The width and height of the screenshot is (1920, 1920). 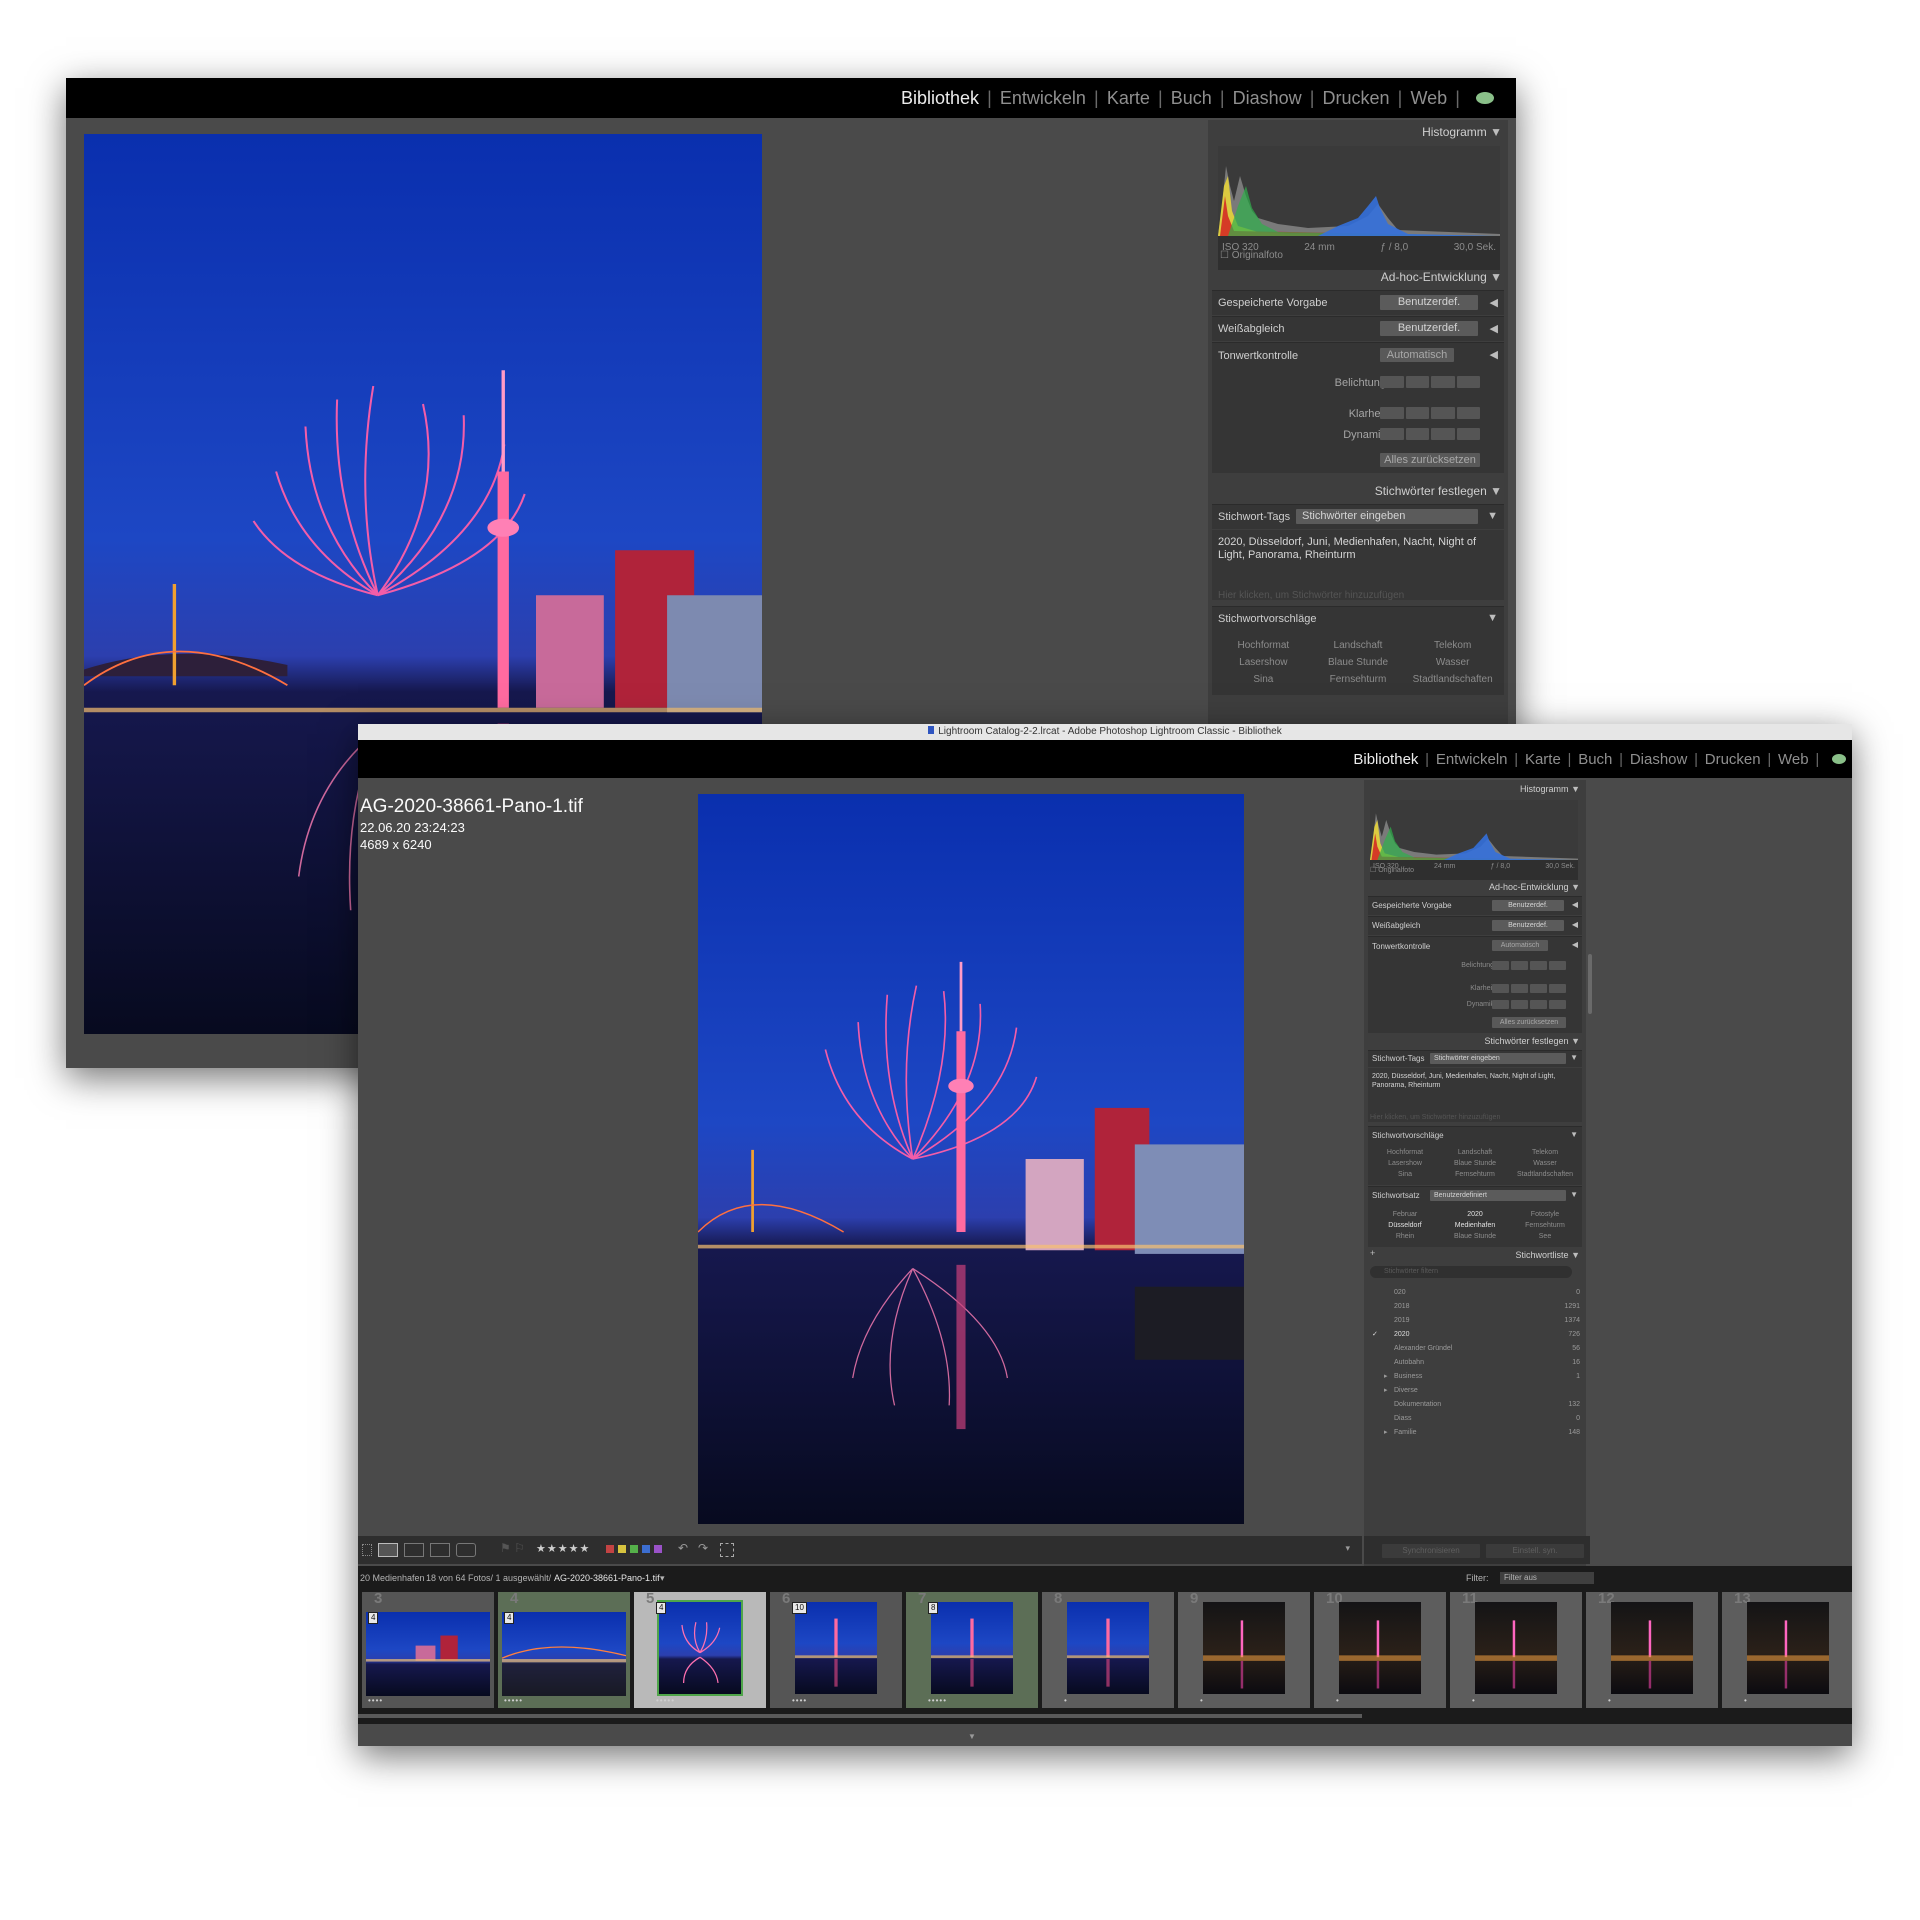 I want to click on keywording-header: Stichwörter festlegen ▼, so click(x=1438, y=491).